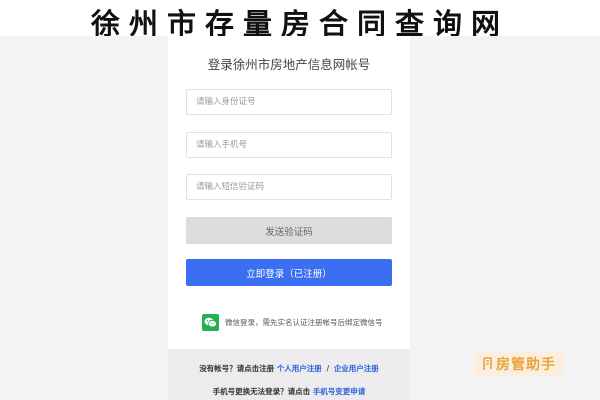 The width and height of the screenshot is (600, 400). What do you see at coordinates (526, 365) in the screenshot?
I see `watermark-text: 房管助手` at bounding box center [526, 365].